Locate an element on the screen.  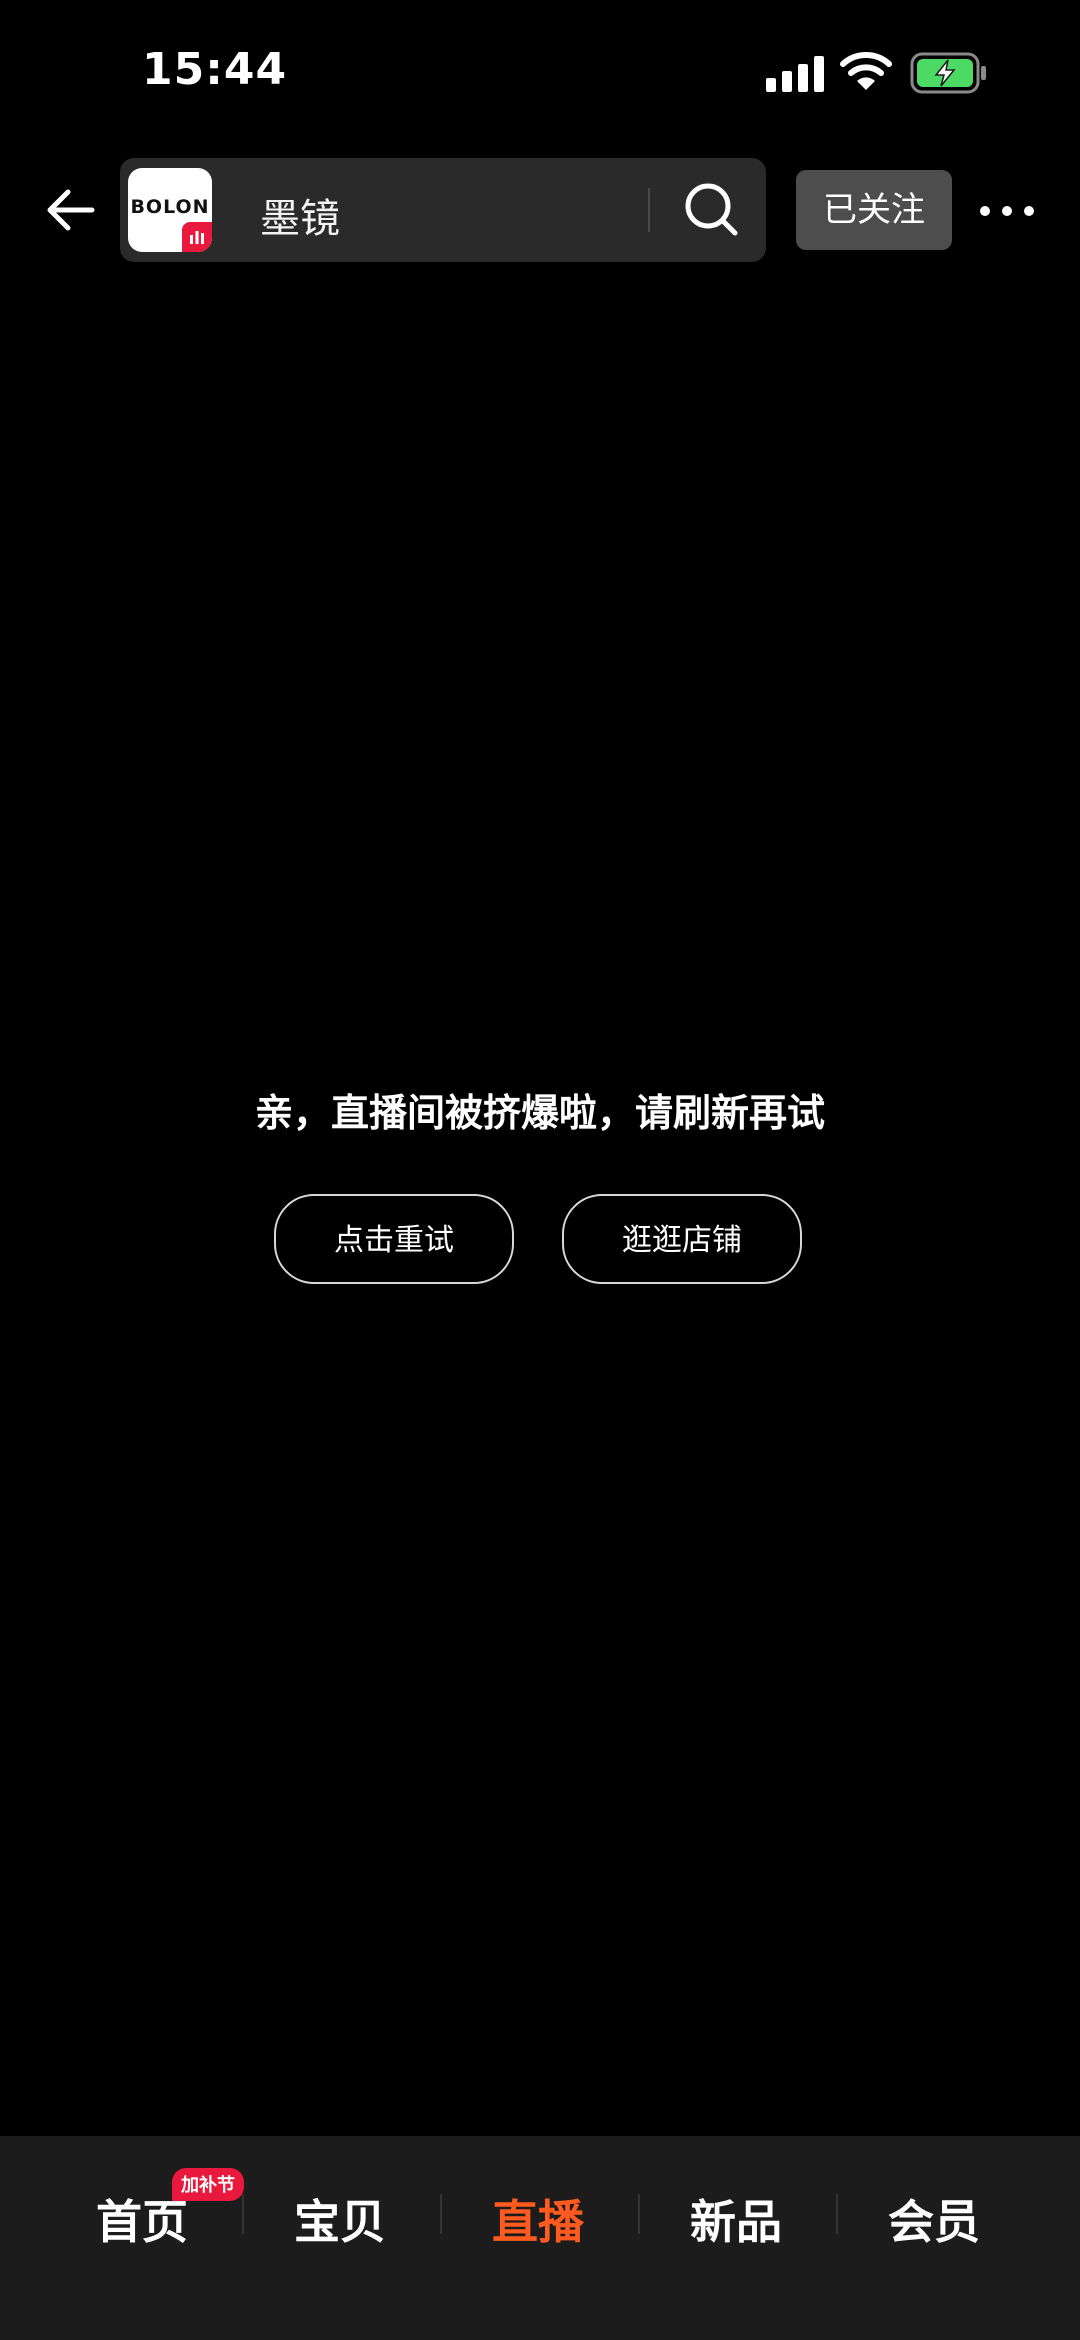
shop-header: BOLON 墨镜 已关注 is located at coordinates (540, 210).